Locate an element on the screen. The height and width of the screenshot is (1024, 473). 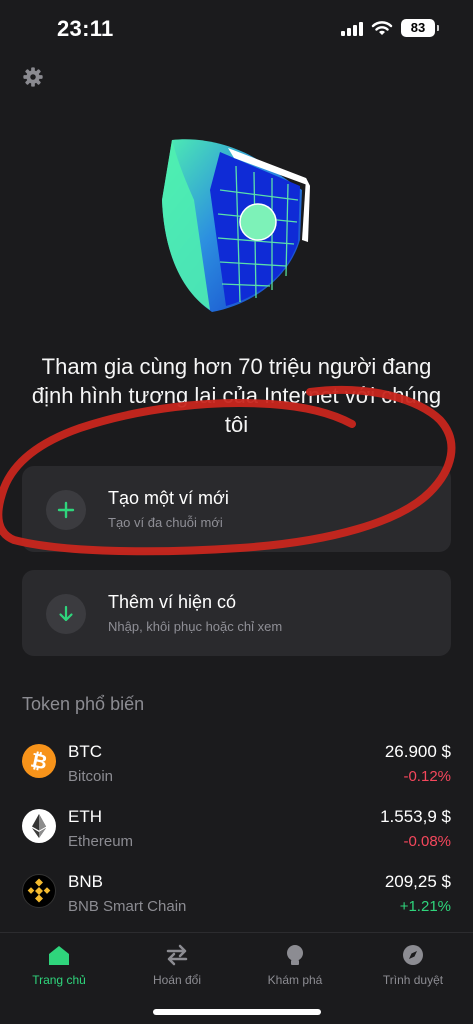
ethereum-icon is located at coordinates (39, 826).